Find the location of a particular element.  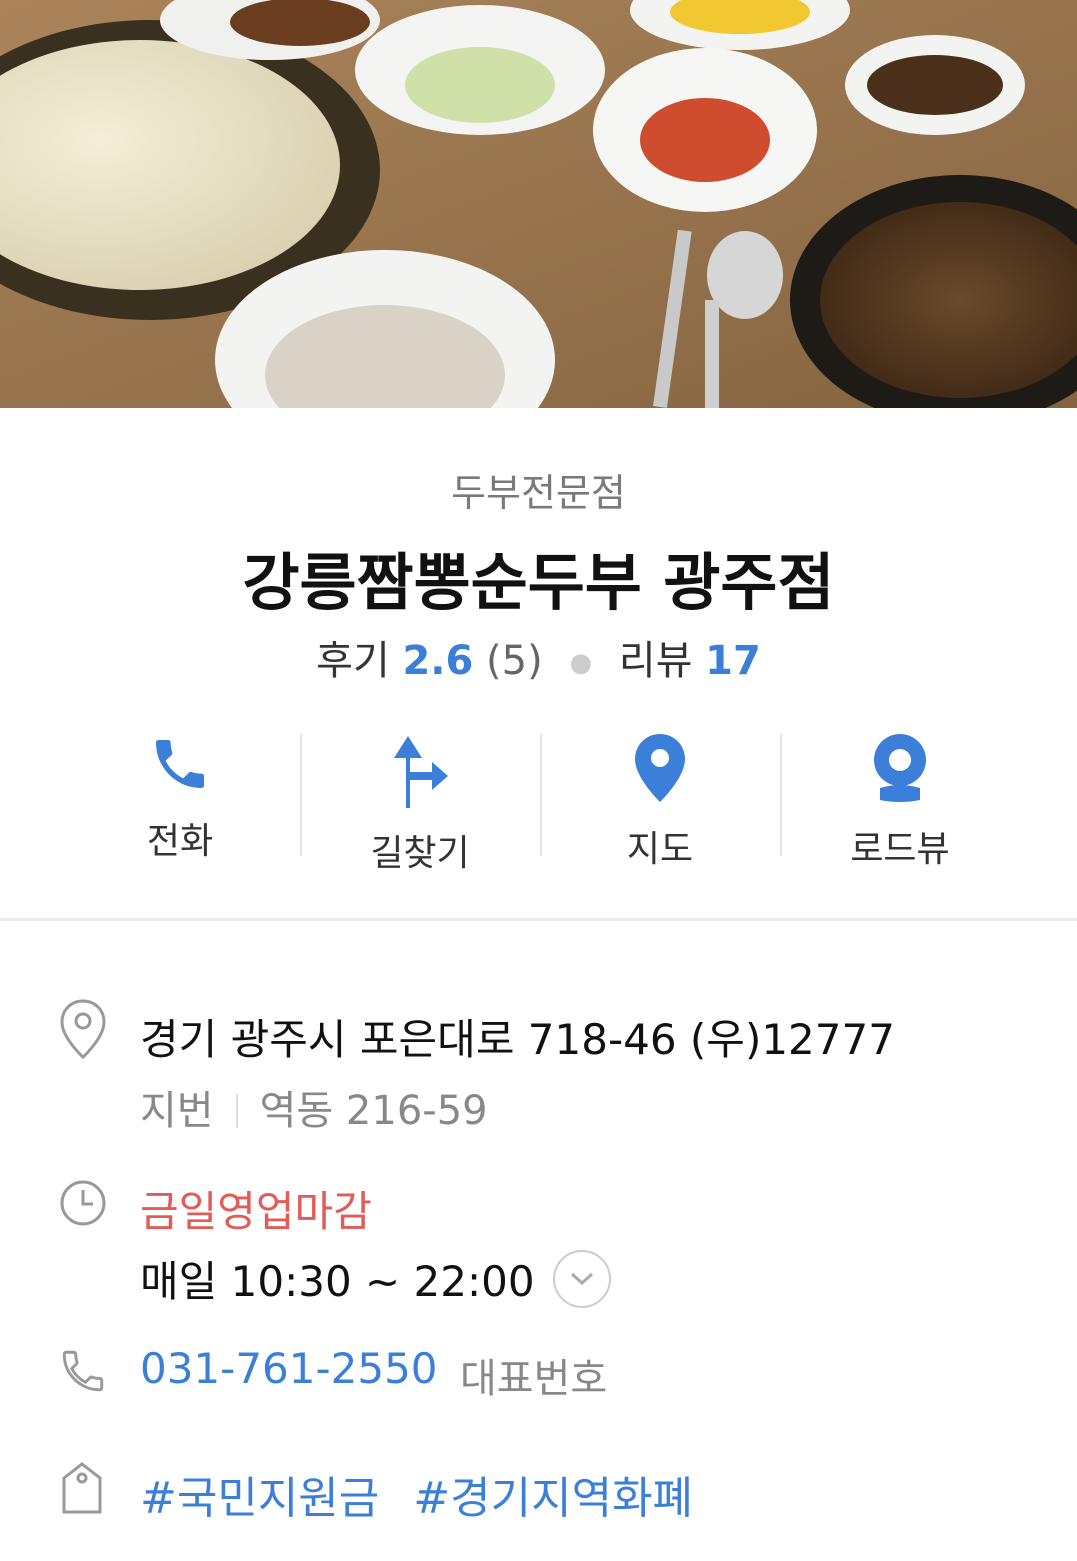

blog-review-label: 리뷰 is located at coordinates (655, 661).